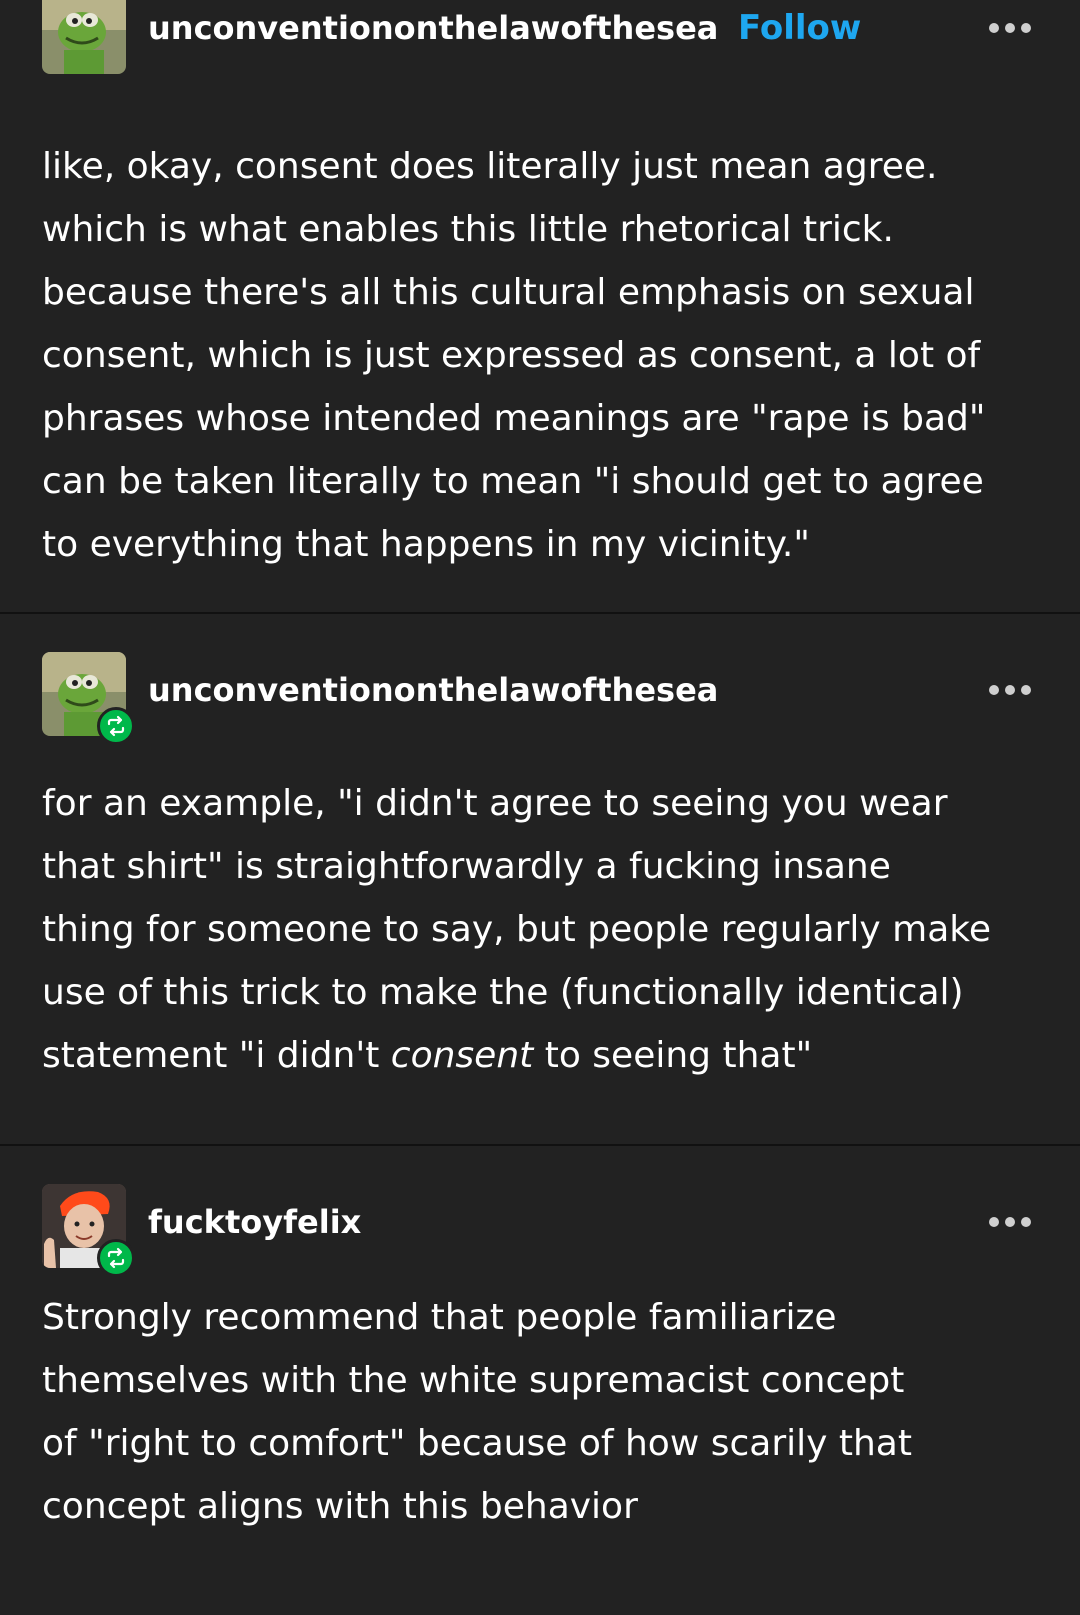 The height and width of the screenshot is (1615, 1080). I want to click on text-segment: statement "i didn't, so click(216, 1055).